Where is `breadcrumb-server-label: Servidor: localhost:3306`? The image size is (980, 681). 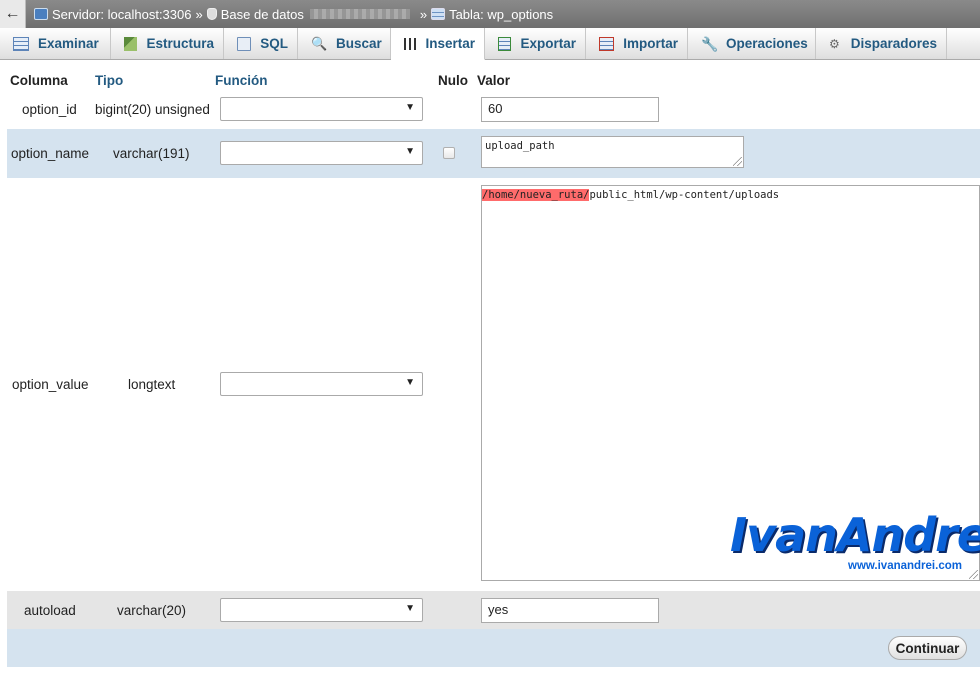
breadcrumb-server-label: Servidor: localhost:3306 is located at coordinates (122, 14).